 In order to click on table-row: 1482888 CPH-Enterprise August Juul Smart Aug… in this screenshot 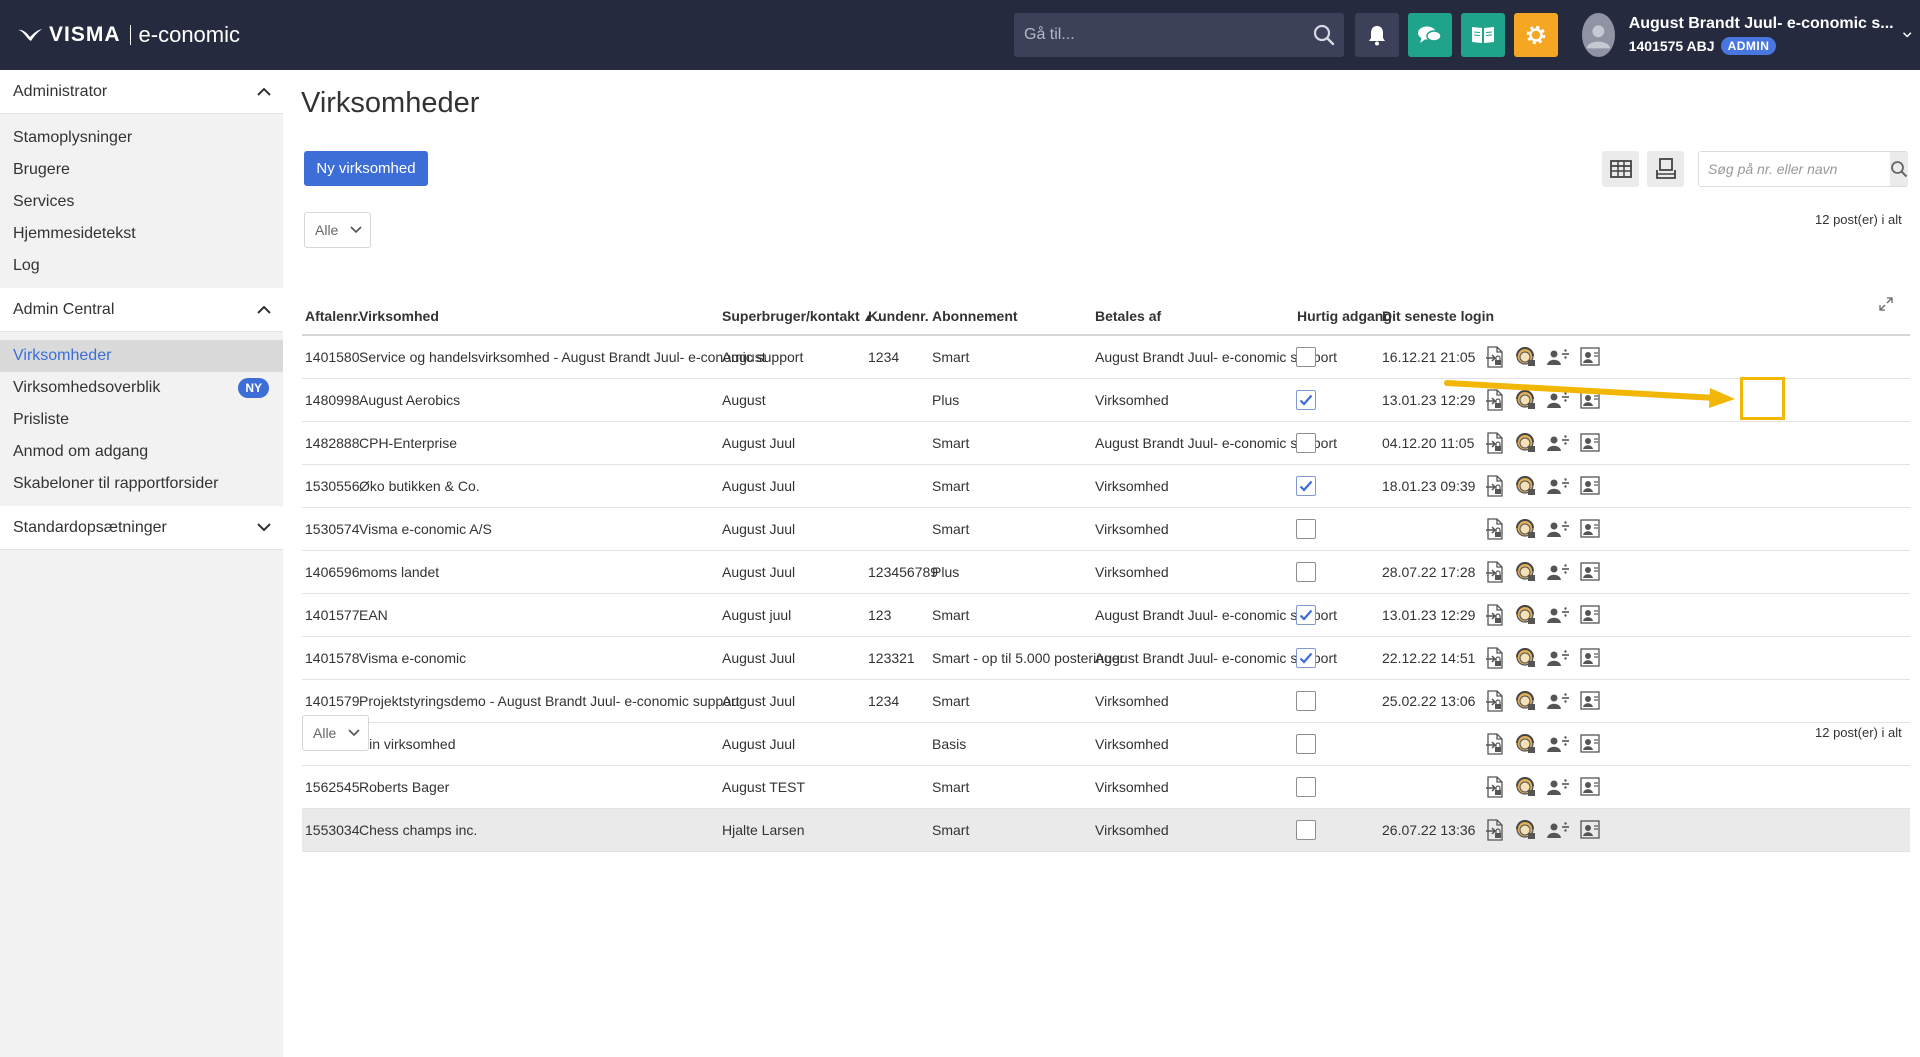, I will do `click(1106, 443)`.